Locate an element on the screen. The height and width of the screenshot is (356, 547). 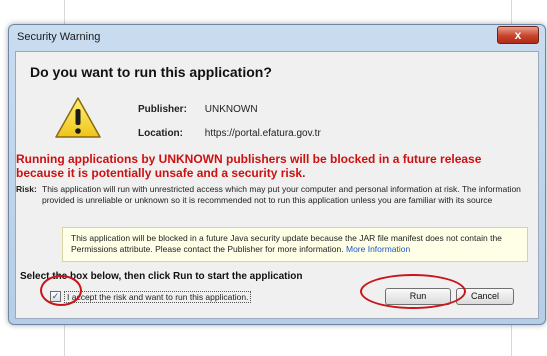
location-value: https://portal.efatura.gov.tr is located at coordinates (262, 133).